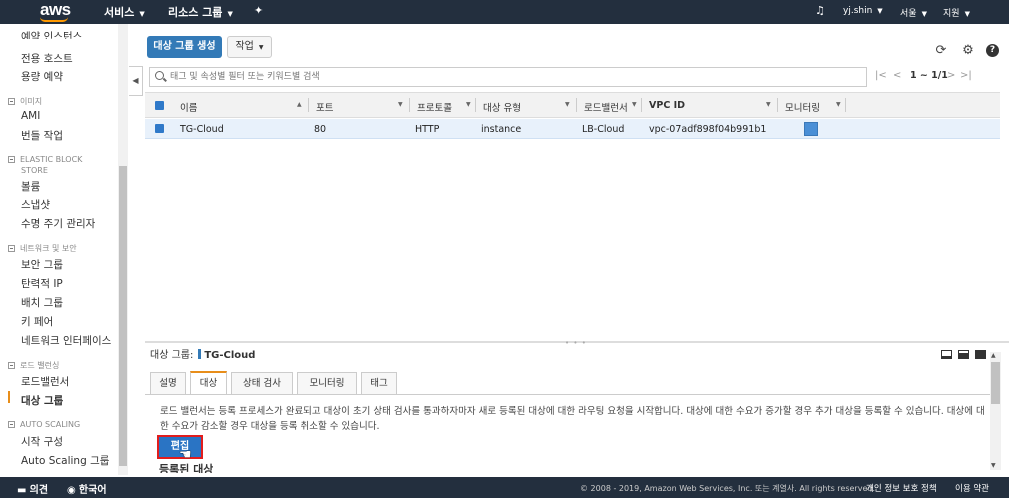 Image resolution: width=1009 pixels, height=498 pixels. I want to click on sidebar-item-dedicated-hosts: 전용 호스트, so click(47, 58).